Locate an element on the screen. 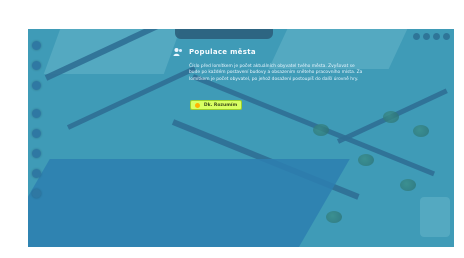 The width and height of the screenshot is (464, 258). population-banner is located at coordinates (224, 34).